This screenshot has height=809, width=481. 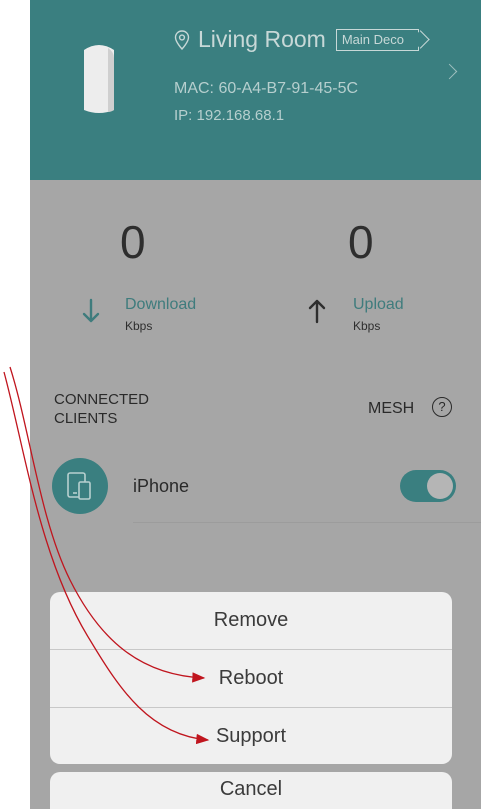 I want to click on client-row: iPhone, so click(x=255, y=486).